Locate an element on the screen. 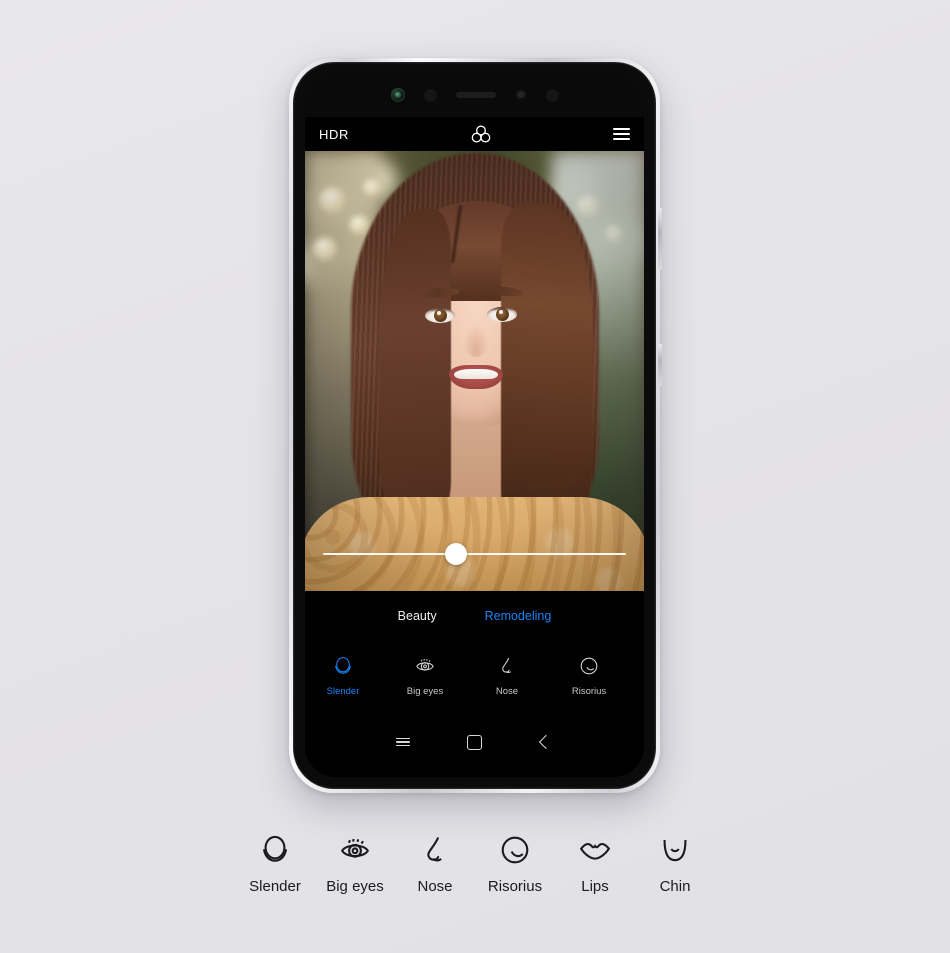 The image size is (950, 953). legend-label: Chin is located at coordinates (675, 886).